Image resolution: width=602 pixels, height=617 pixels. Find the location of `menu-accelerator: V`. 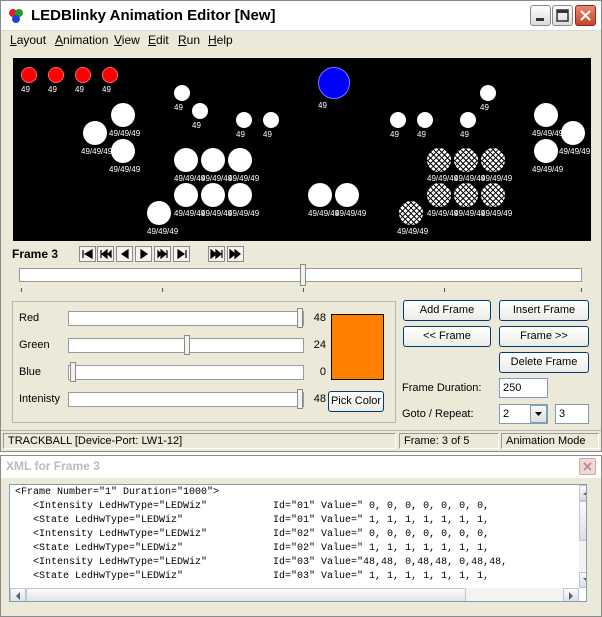

menu-accelerator: V is located at coordinates (118, 40).